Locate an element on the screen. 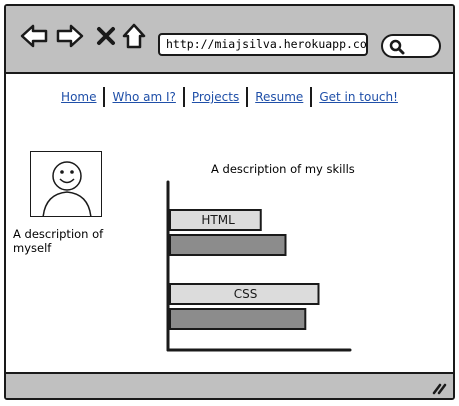 The width and height of the screenshot is (459, 406). about-description: A description of myself is located at coordinates (58, 241).